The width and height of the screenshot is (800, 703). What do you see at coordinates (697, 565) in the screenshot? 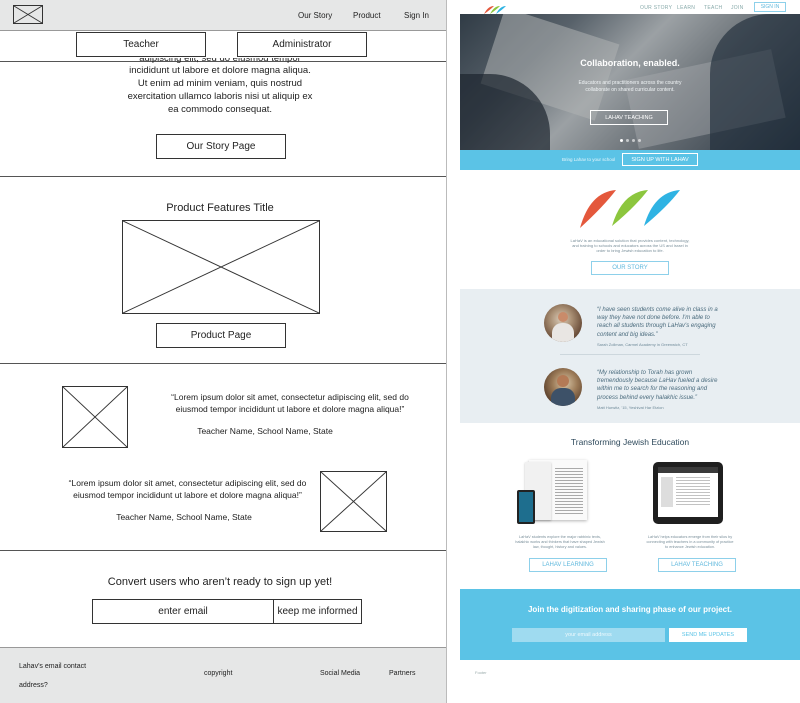
I see `lahav-teaching-button: LAHAV TEACHING` at bounding box center [697, 565].